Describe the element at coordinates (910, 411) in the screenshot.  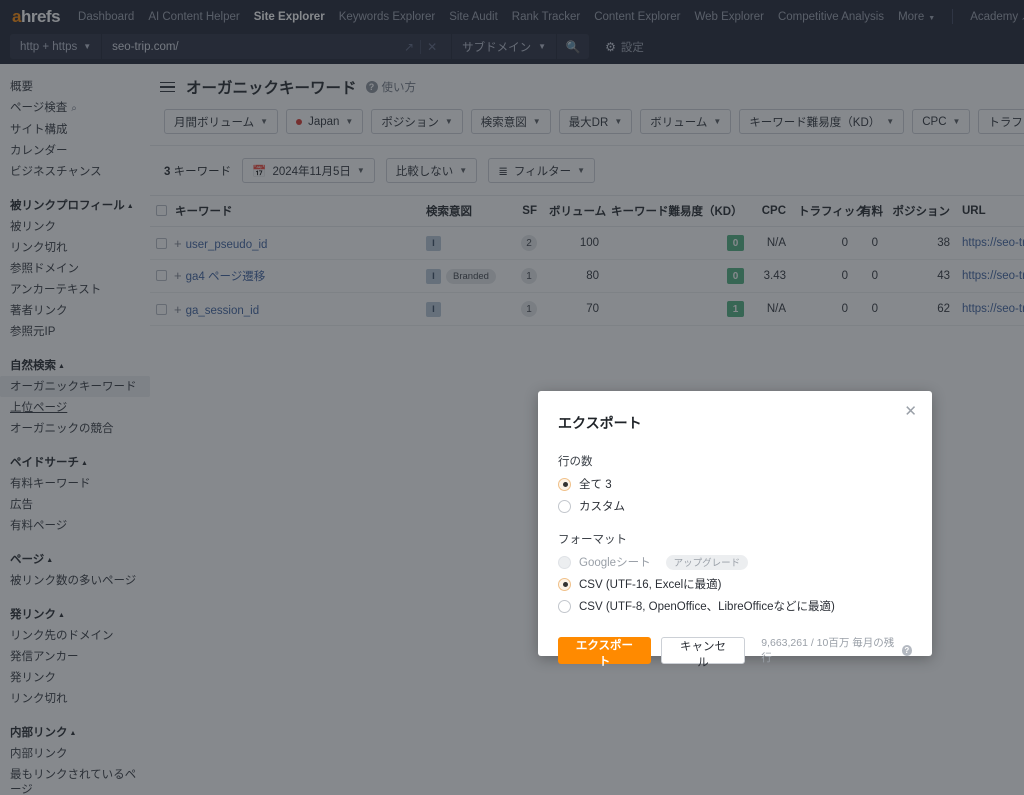
I see `close-icon: ✕` at that location.